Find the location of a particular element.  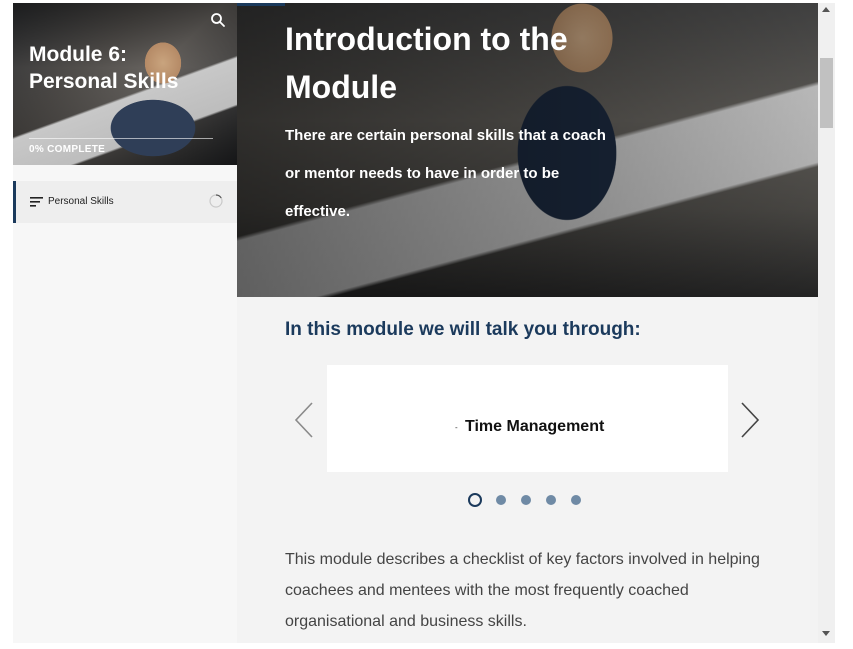

scroll-thumb is located at coordinates (826, 93).